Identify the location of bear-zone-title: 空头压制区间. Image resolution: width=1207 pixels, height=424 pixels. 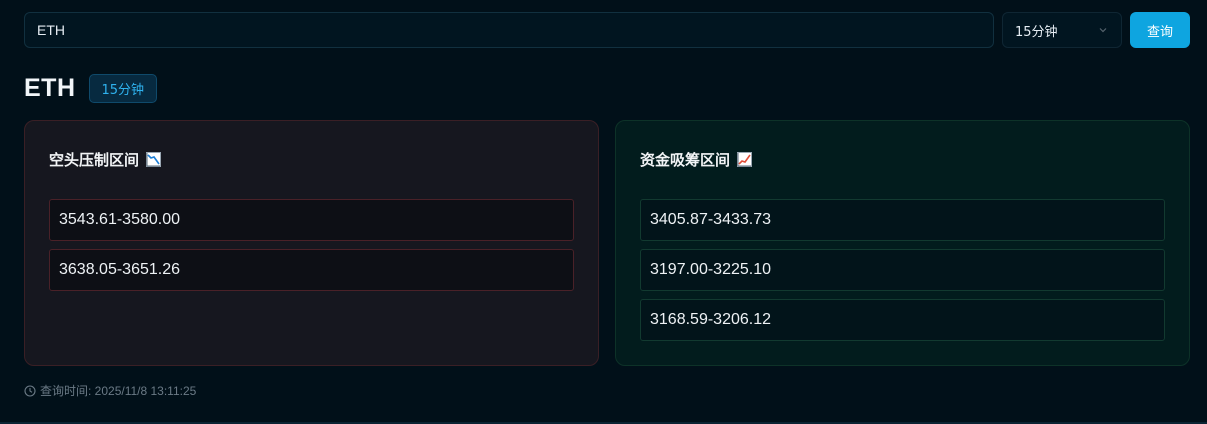
(105, 159).